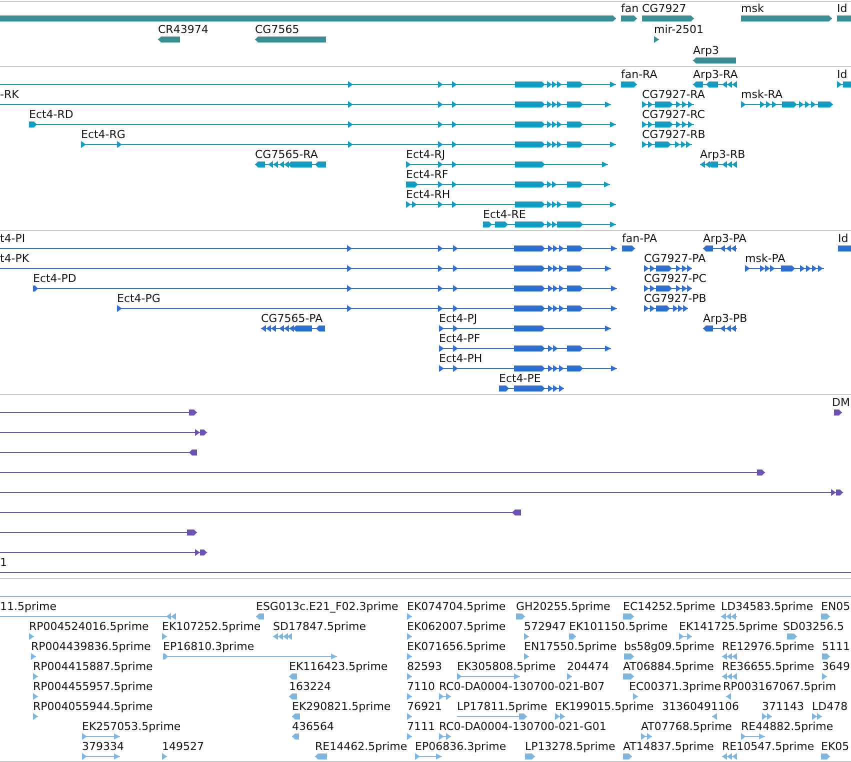 The width and height of the screenshot is (851, 762). Describe the element at coordinates (310, 687) in the screenshot. I see `est-label: 163224` at that location.